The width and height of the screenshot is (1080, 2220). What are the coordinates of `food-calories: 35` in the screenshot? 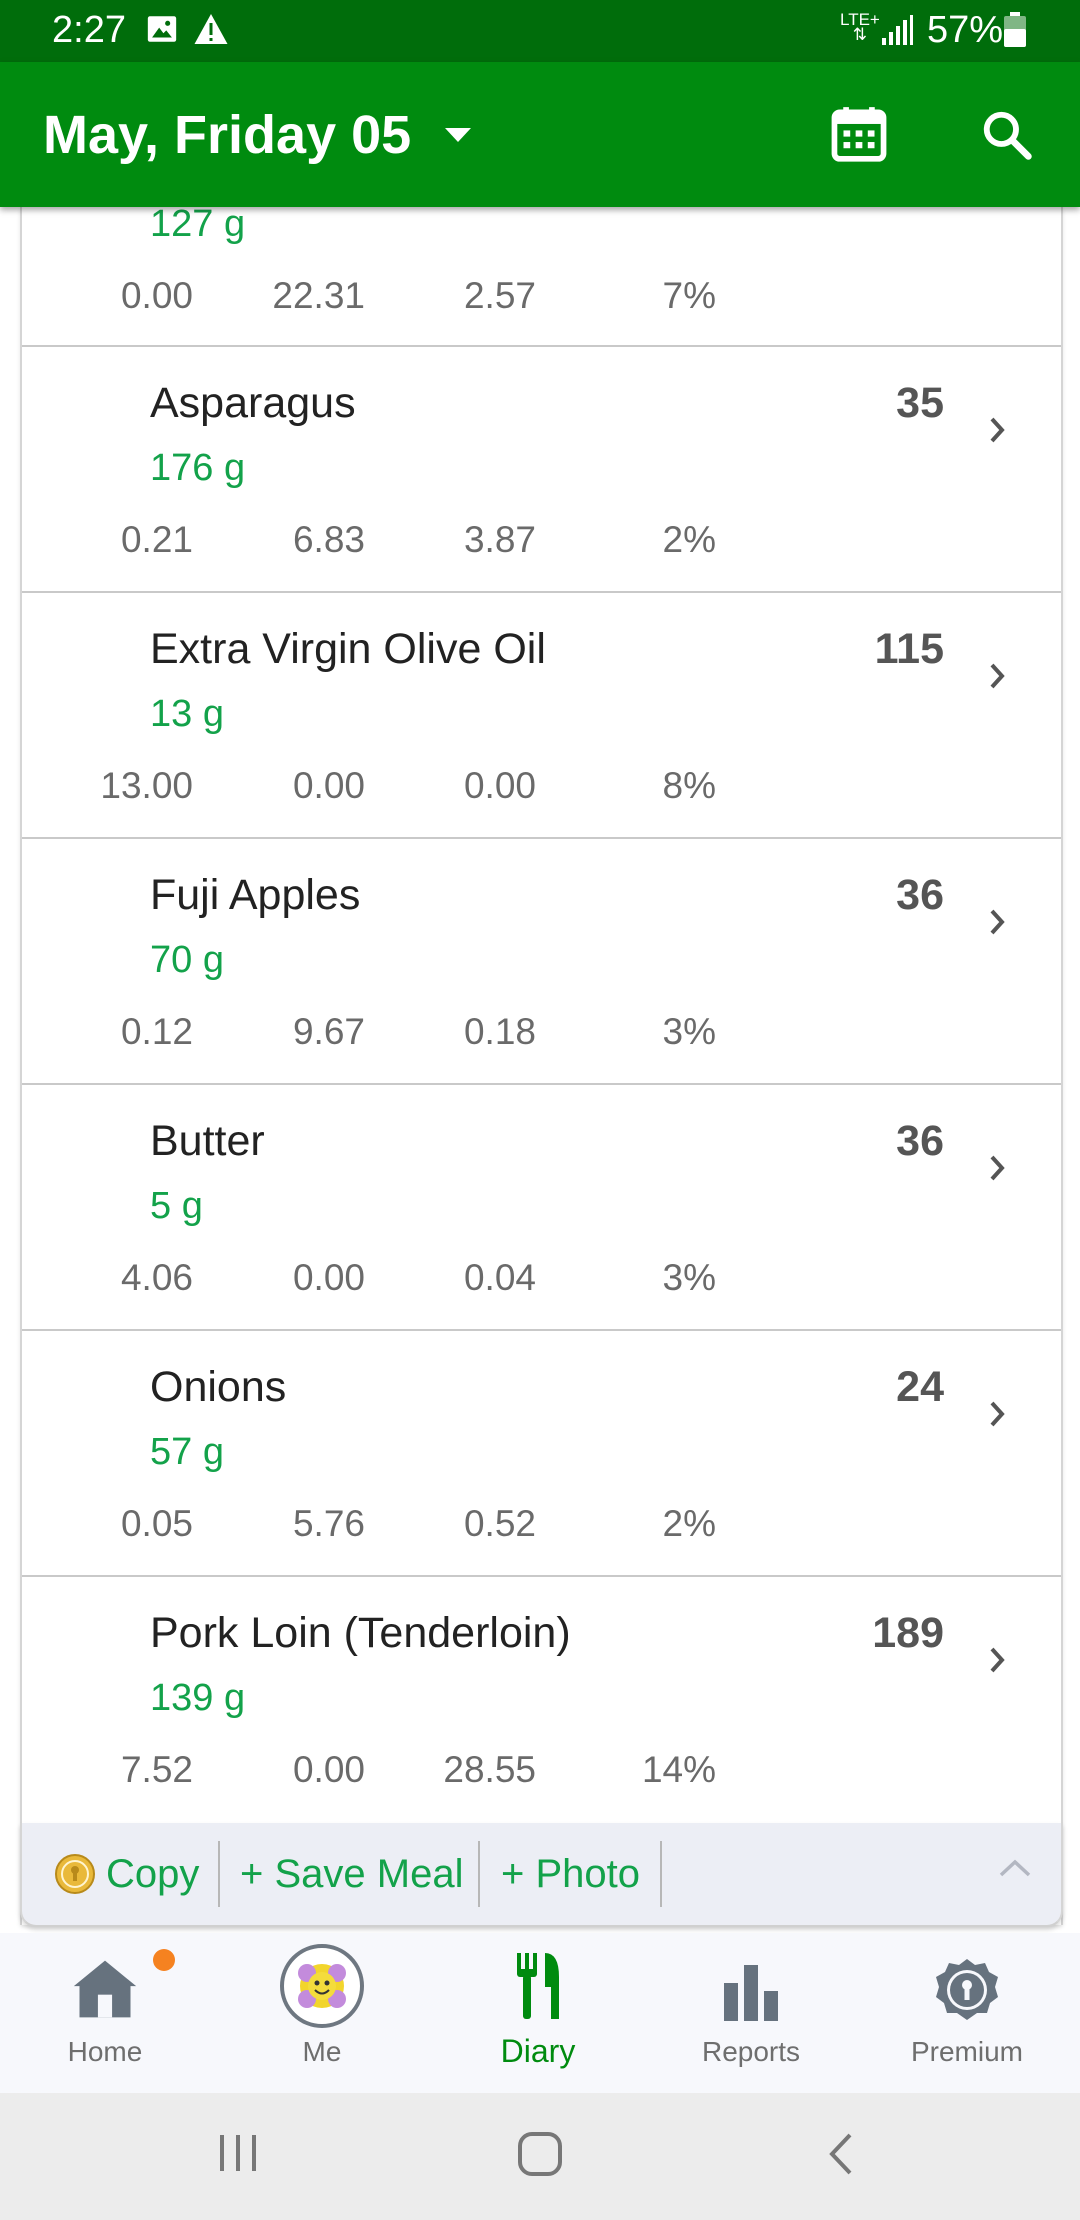 It's located at (920, 403).